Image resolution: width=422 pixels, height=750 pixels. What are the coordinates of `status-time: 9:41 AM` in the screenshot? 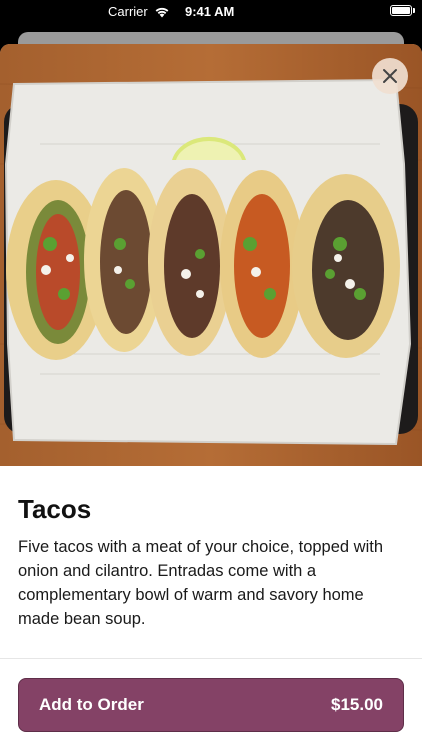 It's located at (210, 11).